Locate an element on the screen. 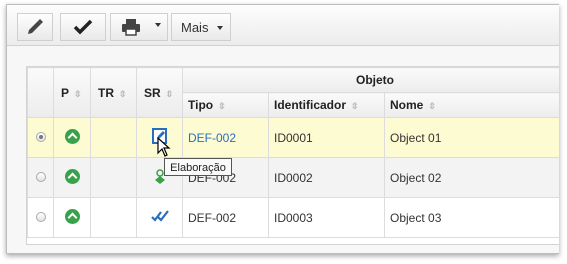  table-row: DEF-002 ID0002 Object 02 is located at coordinates (293, 177).